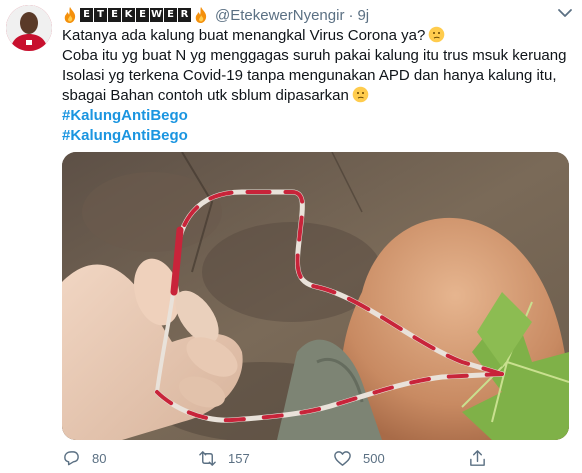  I want to click on display-name: ETEKEWER, so click(135, 15).